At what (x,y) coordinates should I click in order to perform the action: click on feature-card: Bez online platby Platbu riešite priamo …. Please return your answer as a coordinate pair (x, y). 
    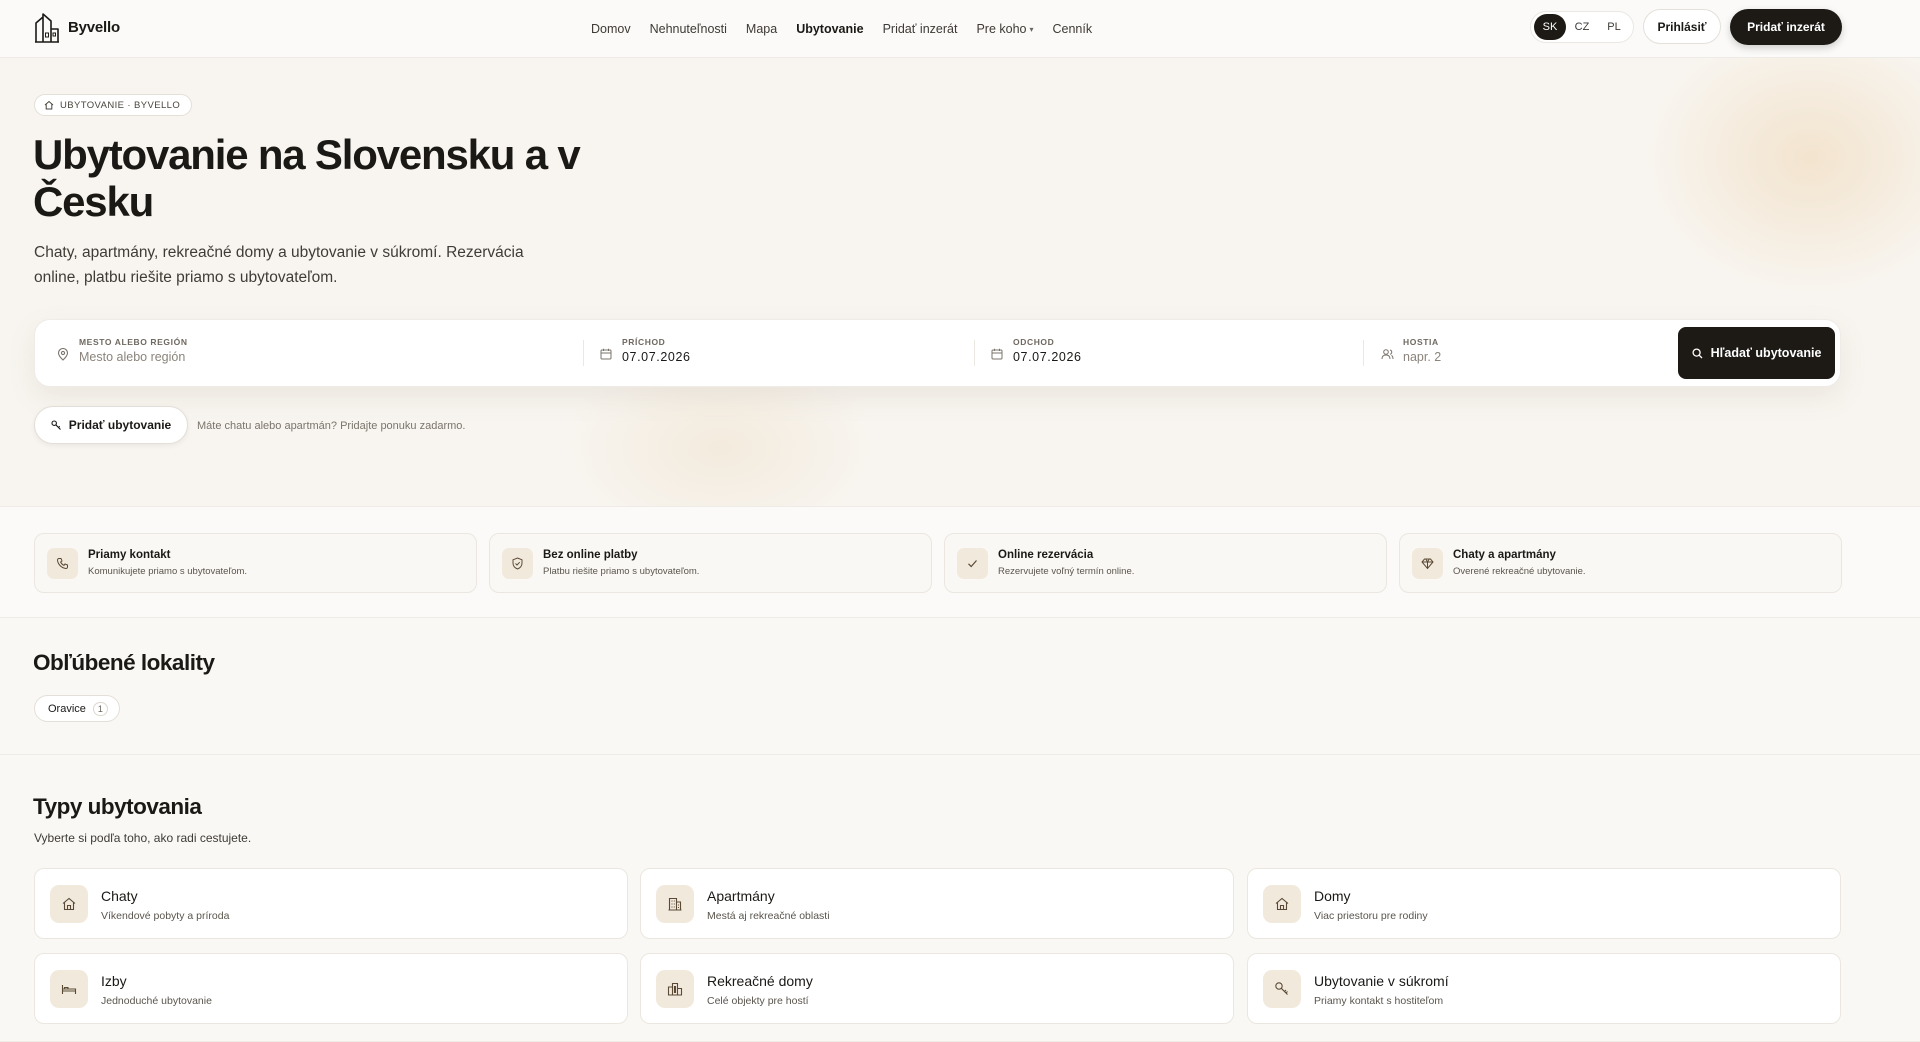
    Looking at the image, I should click on (710, 563).